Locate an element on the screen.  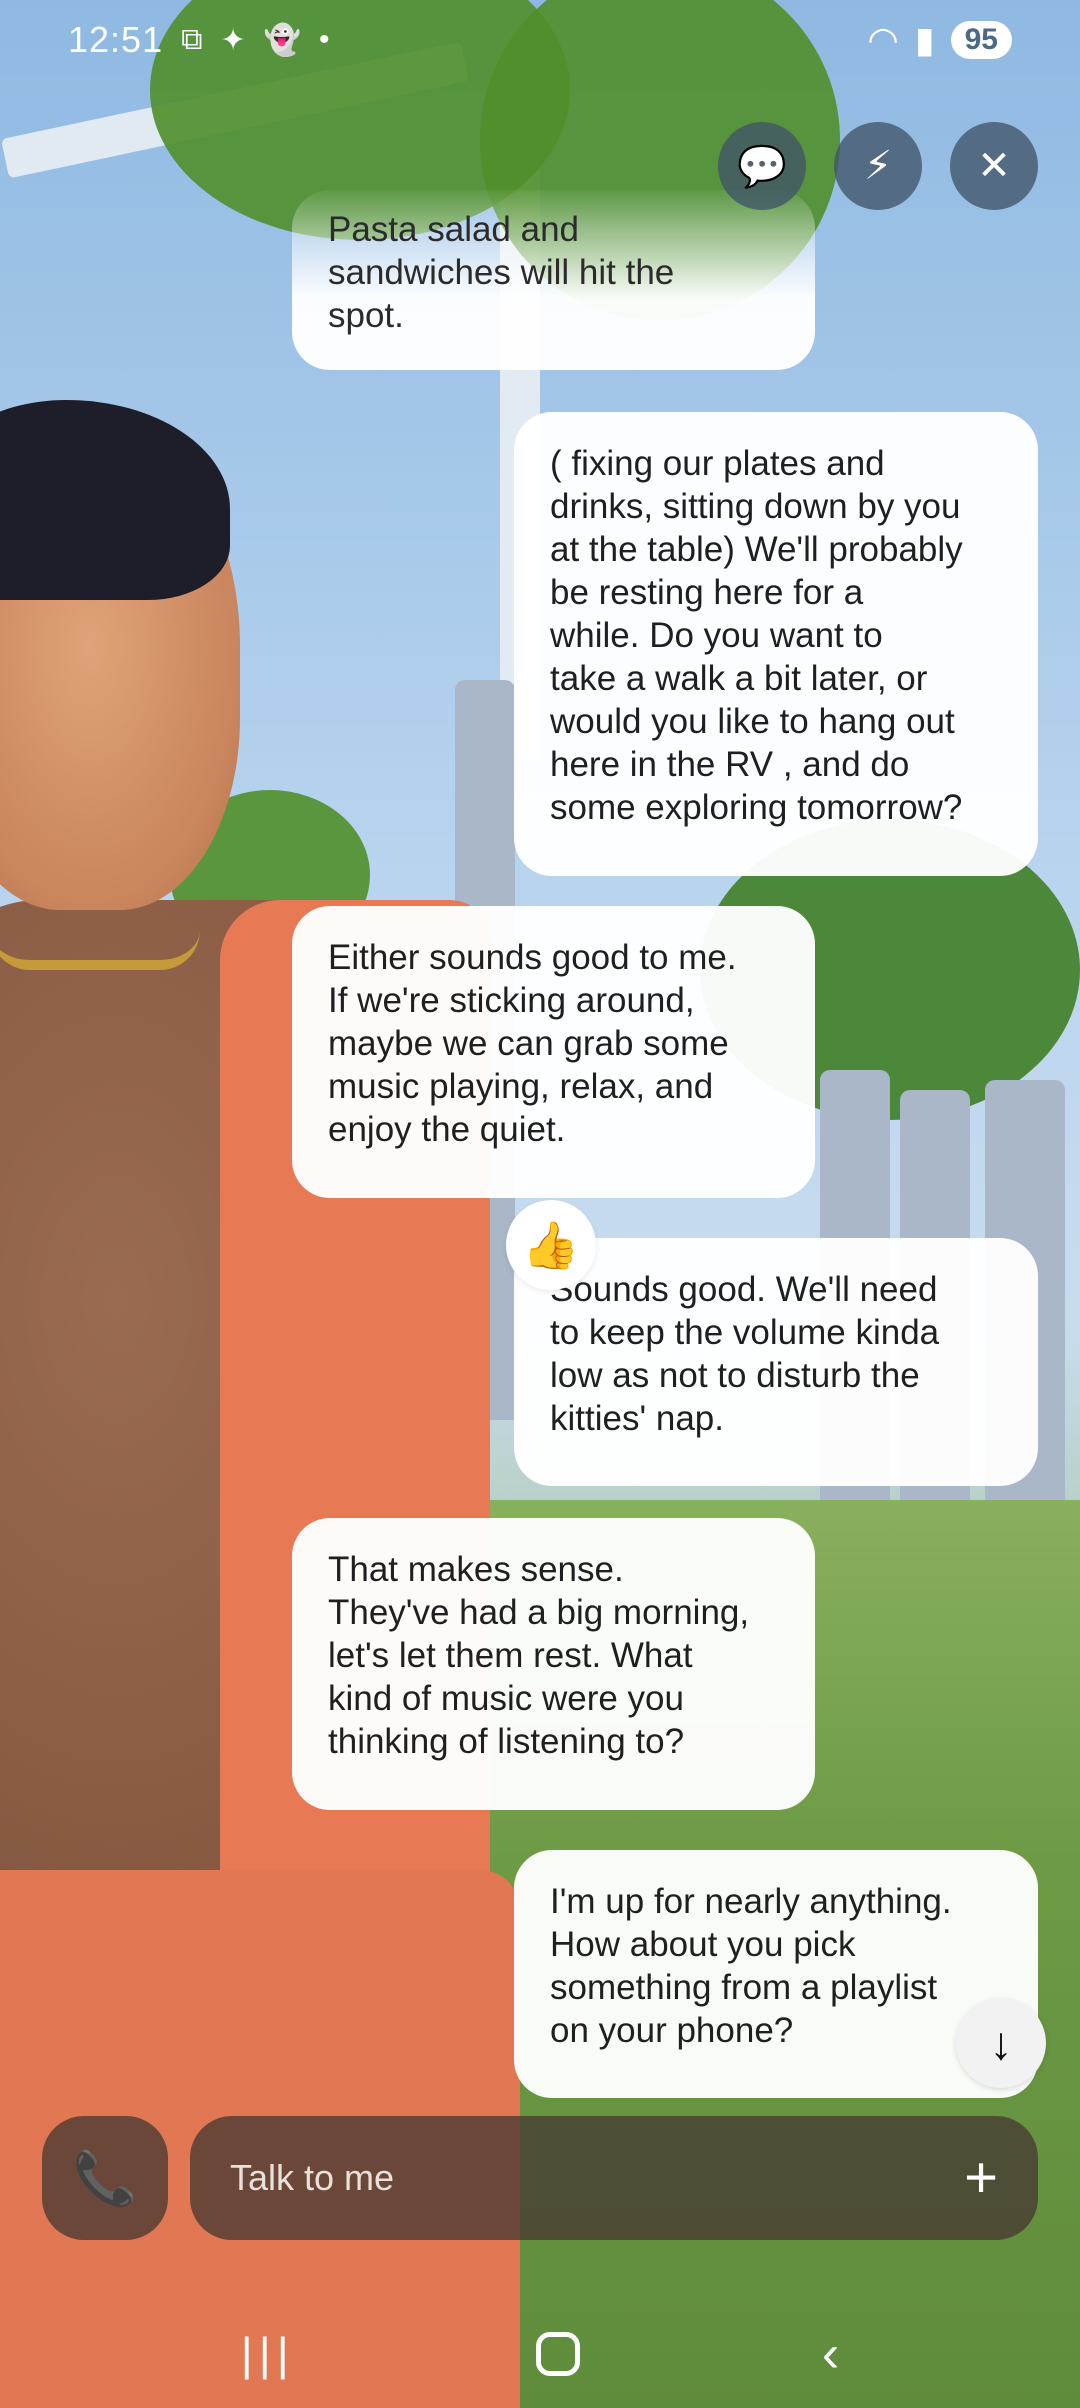
back-button: ‹ is located at coordinates (830, 2354).